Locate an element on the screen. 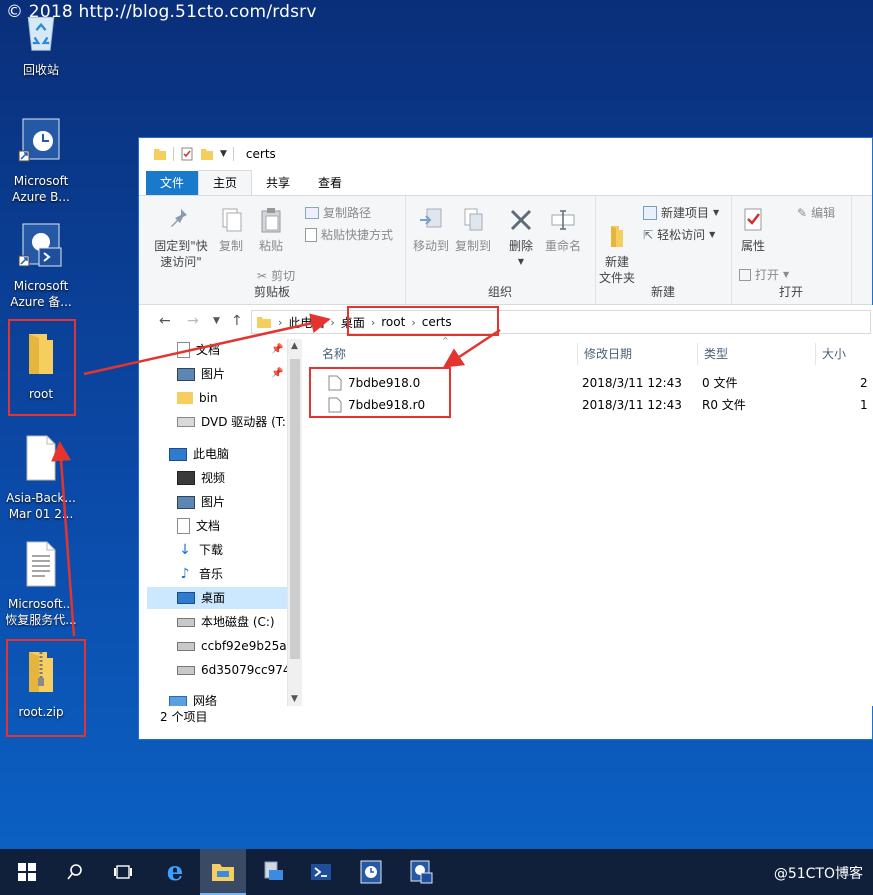  task-view-icon is located at coordinates (123, 872).